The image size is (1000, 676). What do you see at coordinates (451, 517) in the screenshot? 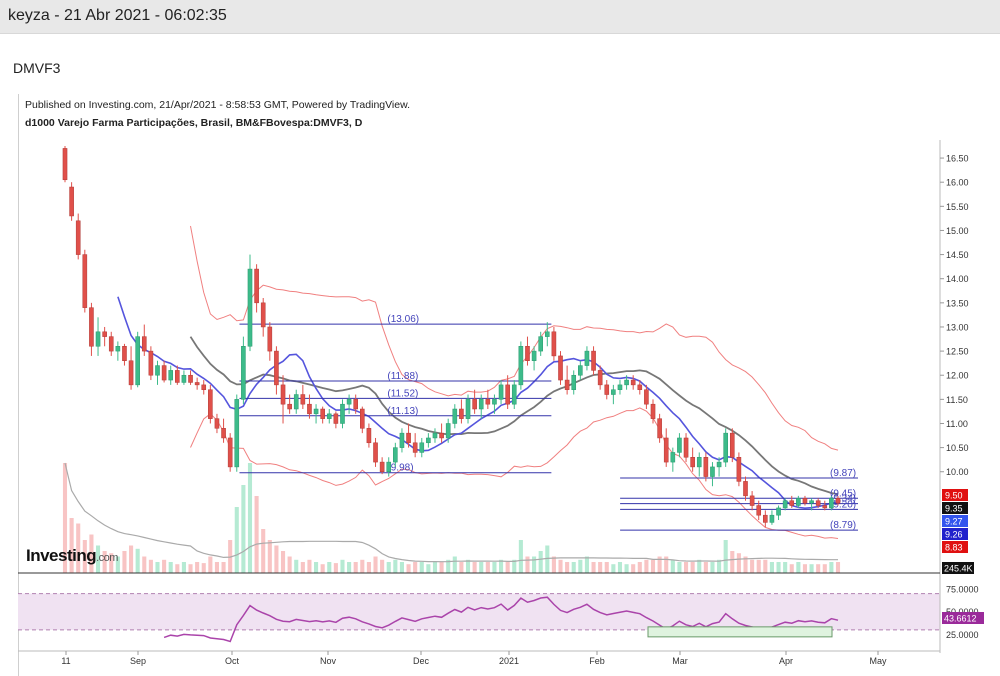
I see `volume-bars` at bounding box center [451, 517].